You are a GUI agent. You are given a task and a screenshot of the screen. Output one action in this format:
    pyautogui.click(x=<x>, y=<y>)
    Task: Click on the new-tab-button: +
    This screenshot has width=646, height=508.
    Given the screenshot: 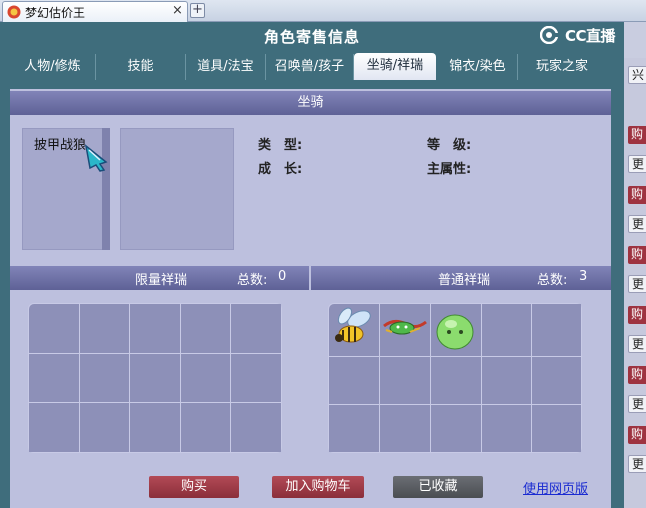 What is the action you would take?
    pyautogui.click(x=197, y=10)
    